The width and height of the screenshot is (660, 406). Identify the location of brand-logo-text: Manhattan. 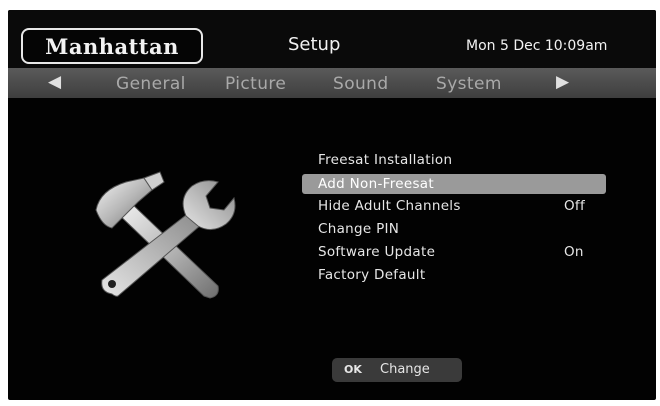
(112, 46).